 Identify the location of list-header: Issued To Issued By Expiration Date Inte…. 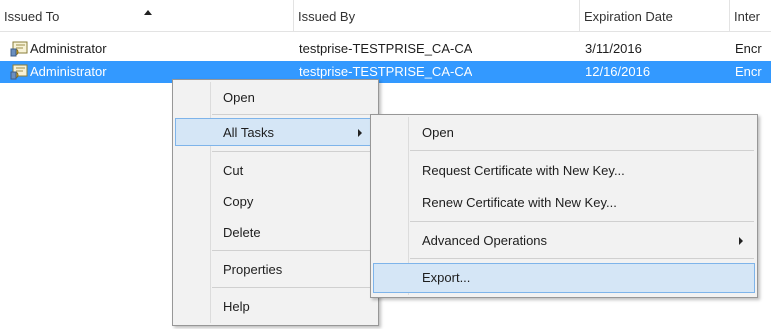
(385, 16).